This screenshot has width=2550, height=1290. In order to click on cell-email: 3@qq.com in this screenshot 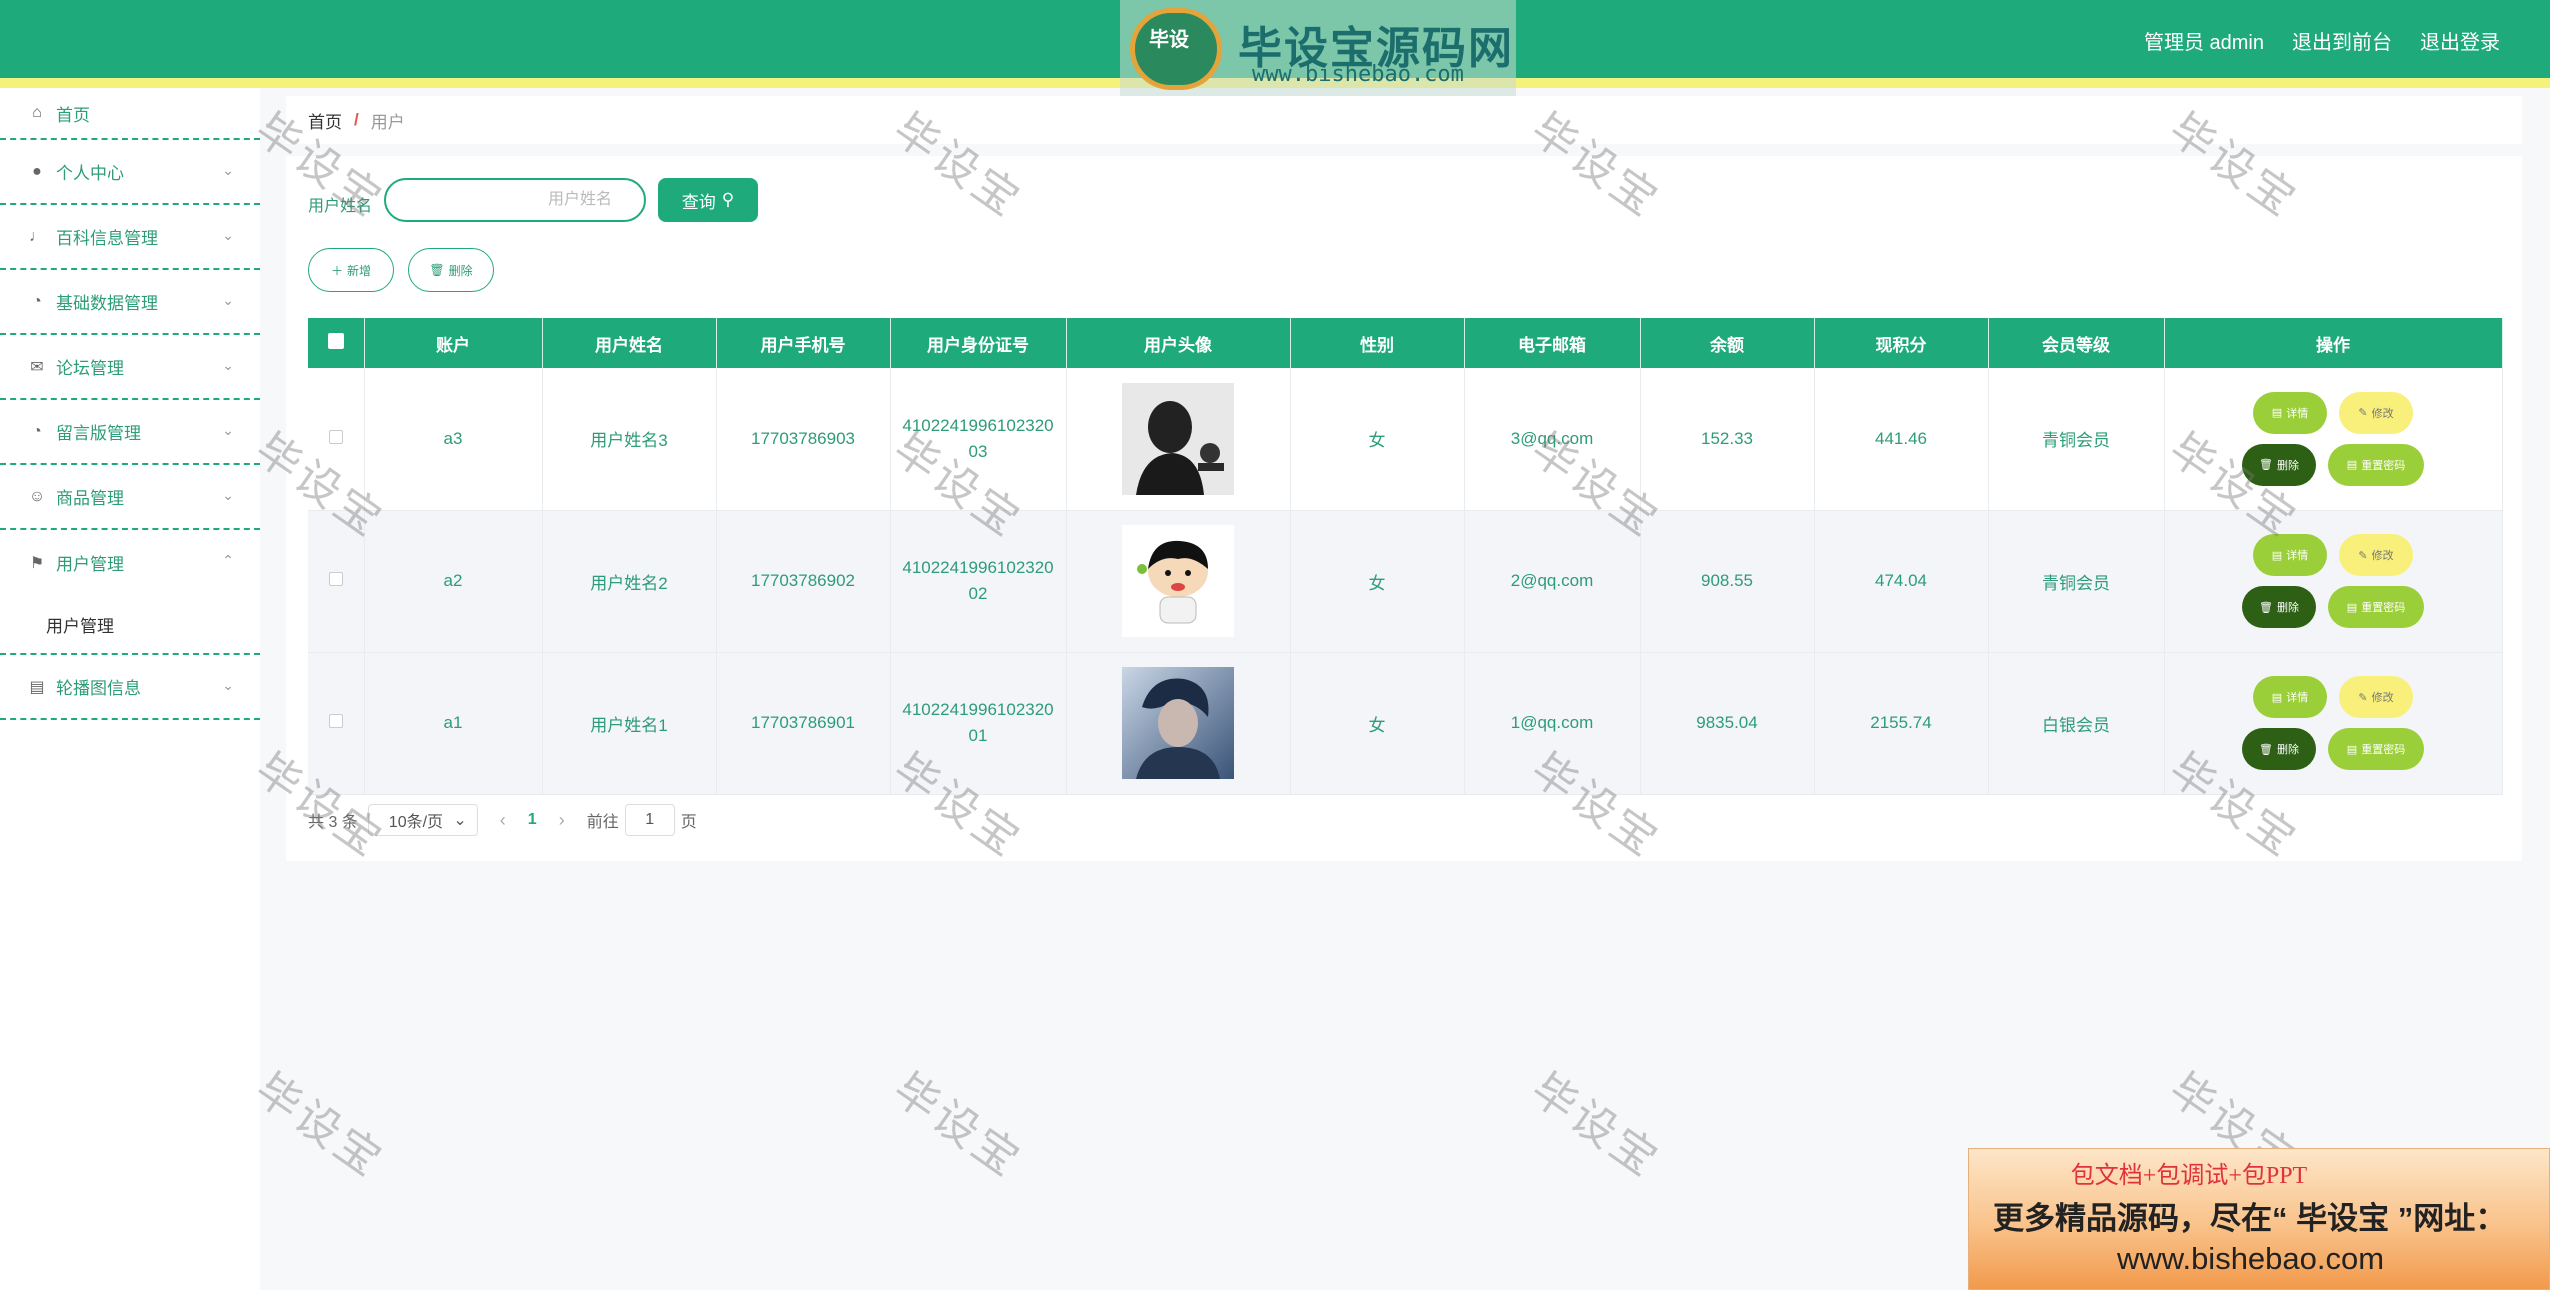, I will do `click(1552, 439)`.